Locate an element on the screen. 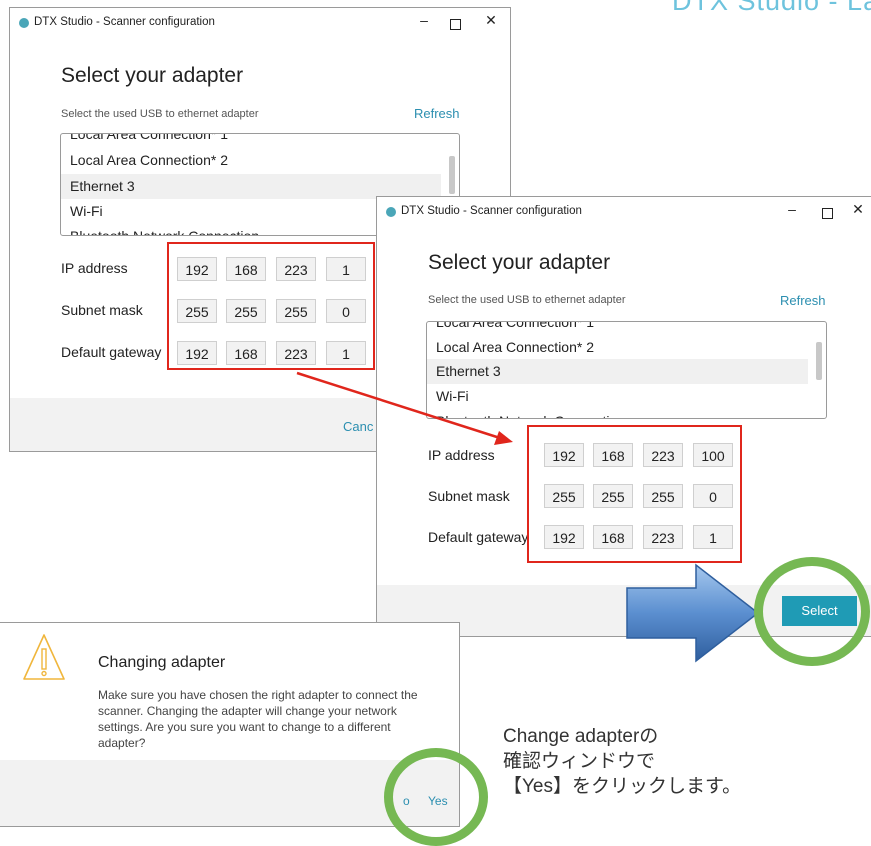  page-header: DTX Studio - La is located at coordinates (771, 8).